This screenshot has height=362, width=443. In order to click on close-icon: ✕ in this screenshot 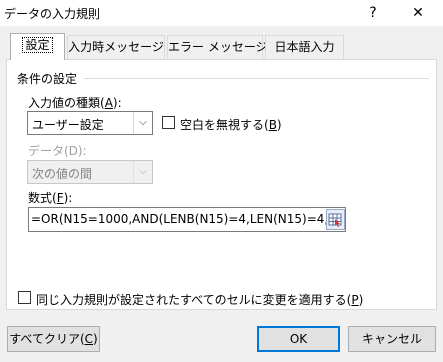, I will do `click(418, 13)`.